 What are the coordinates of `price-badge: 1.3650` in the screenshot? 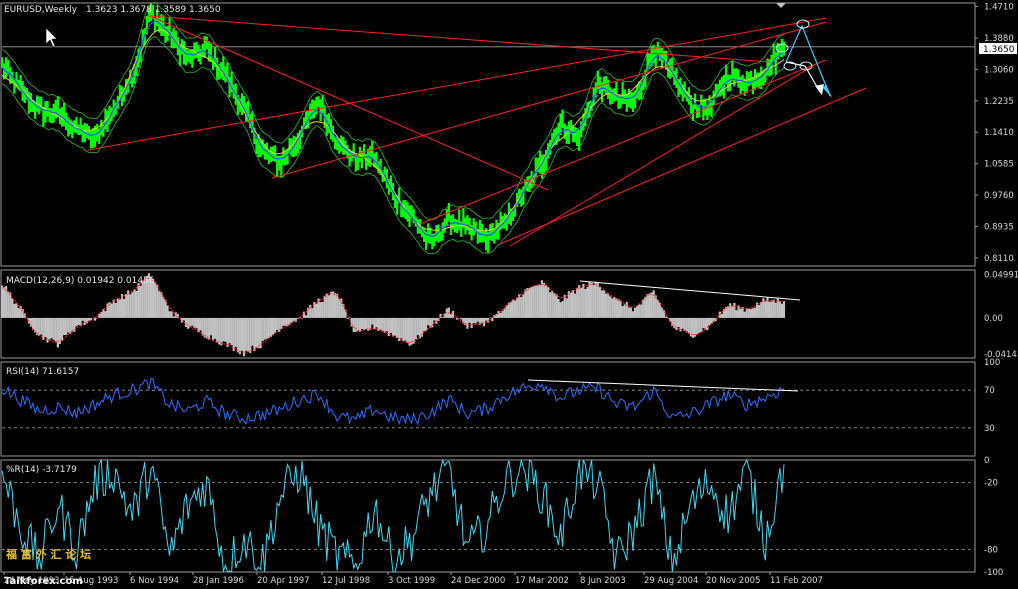 It's located at (999, 50).